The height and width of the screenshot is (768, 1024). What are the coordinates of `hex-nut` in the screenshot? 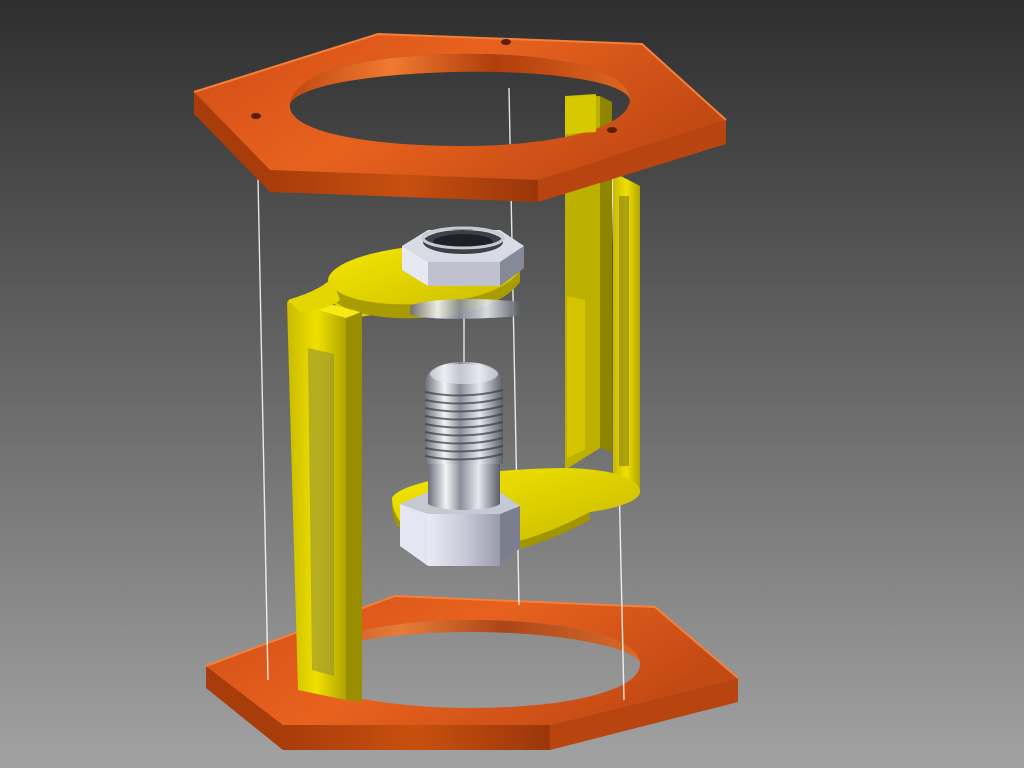 It's located at (463, 272).